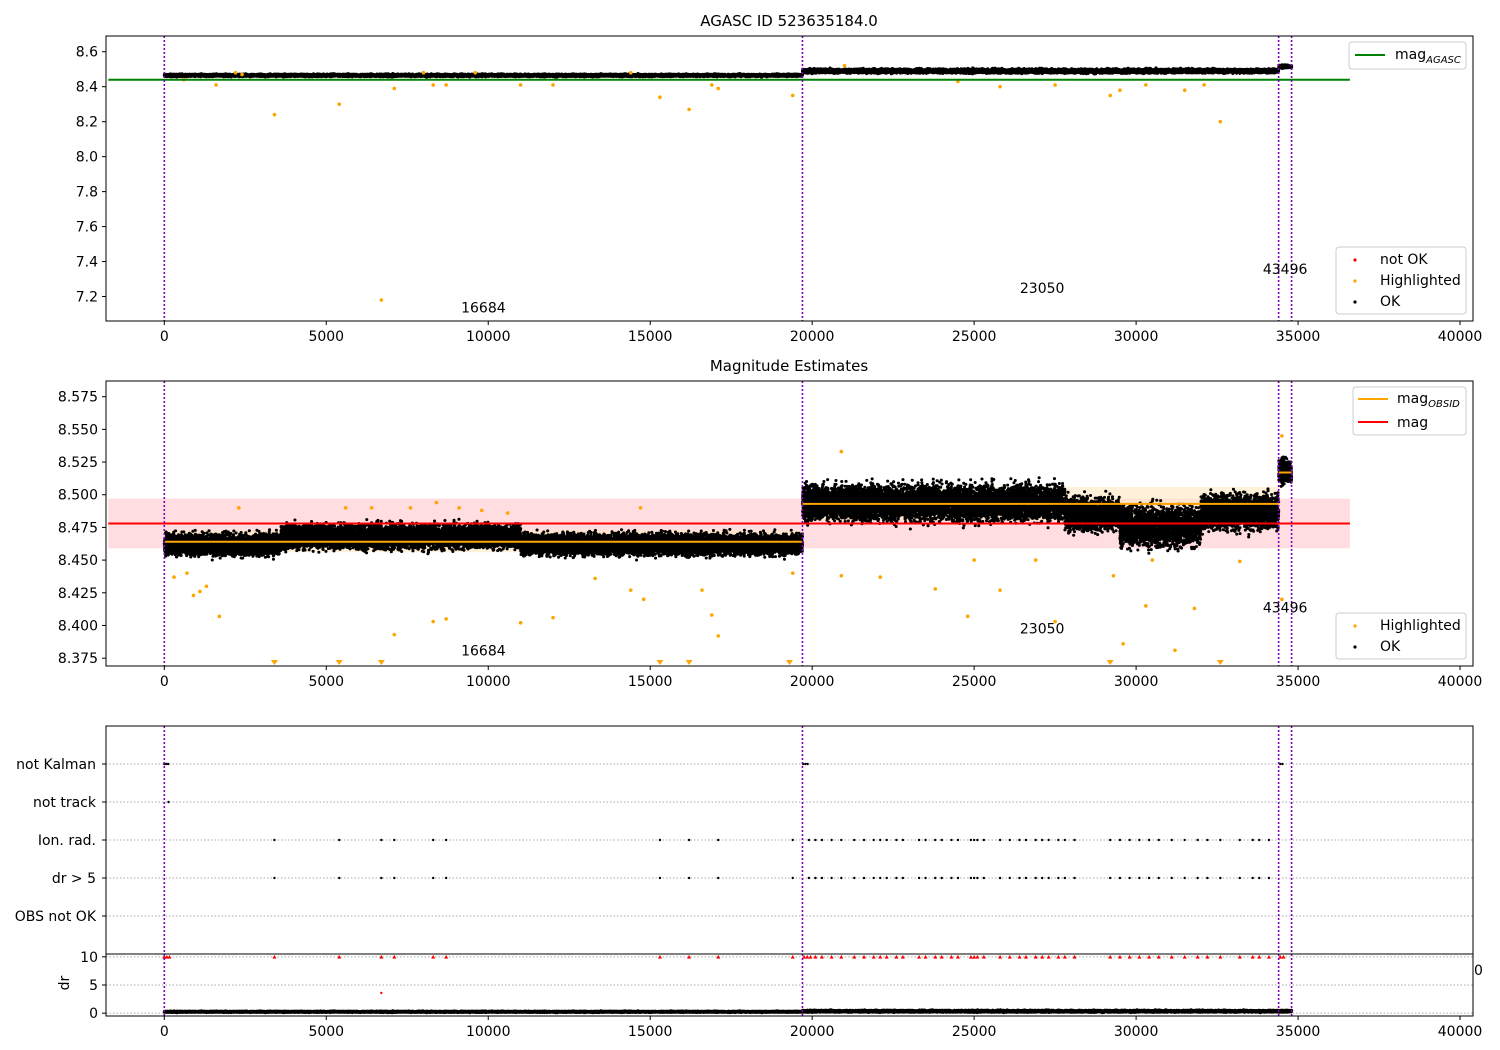  I want to click on panel-agasc-xtick-label: 40000, so click(1460, 337).